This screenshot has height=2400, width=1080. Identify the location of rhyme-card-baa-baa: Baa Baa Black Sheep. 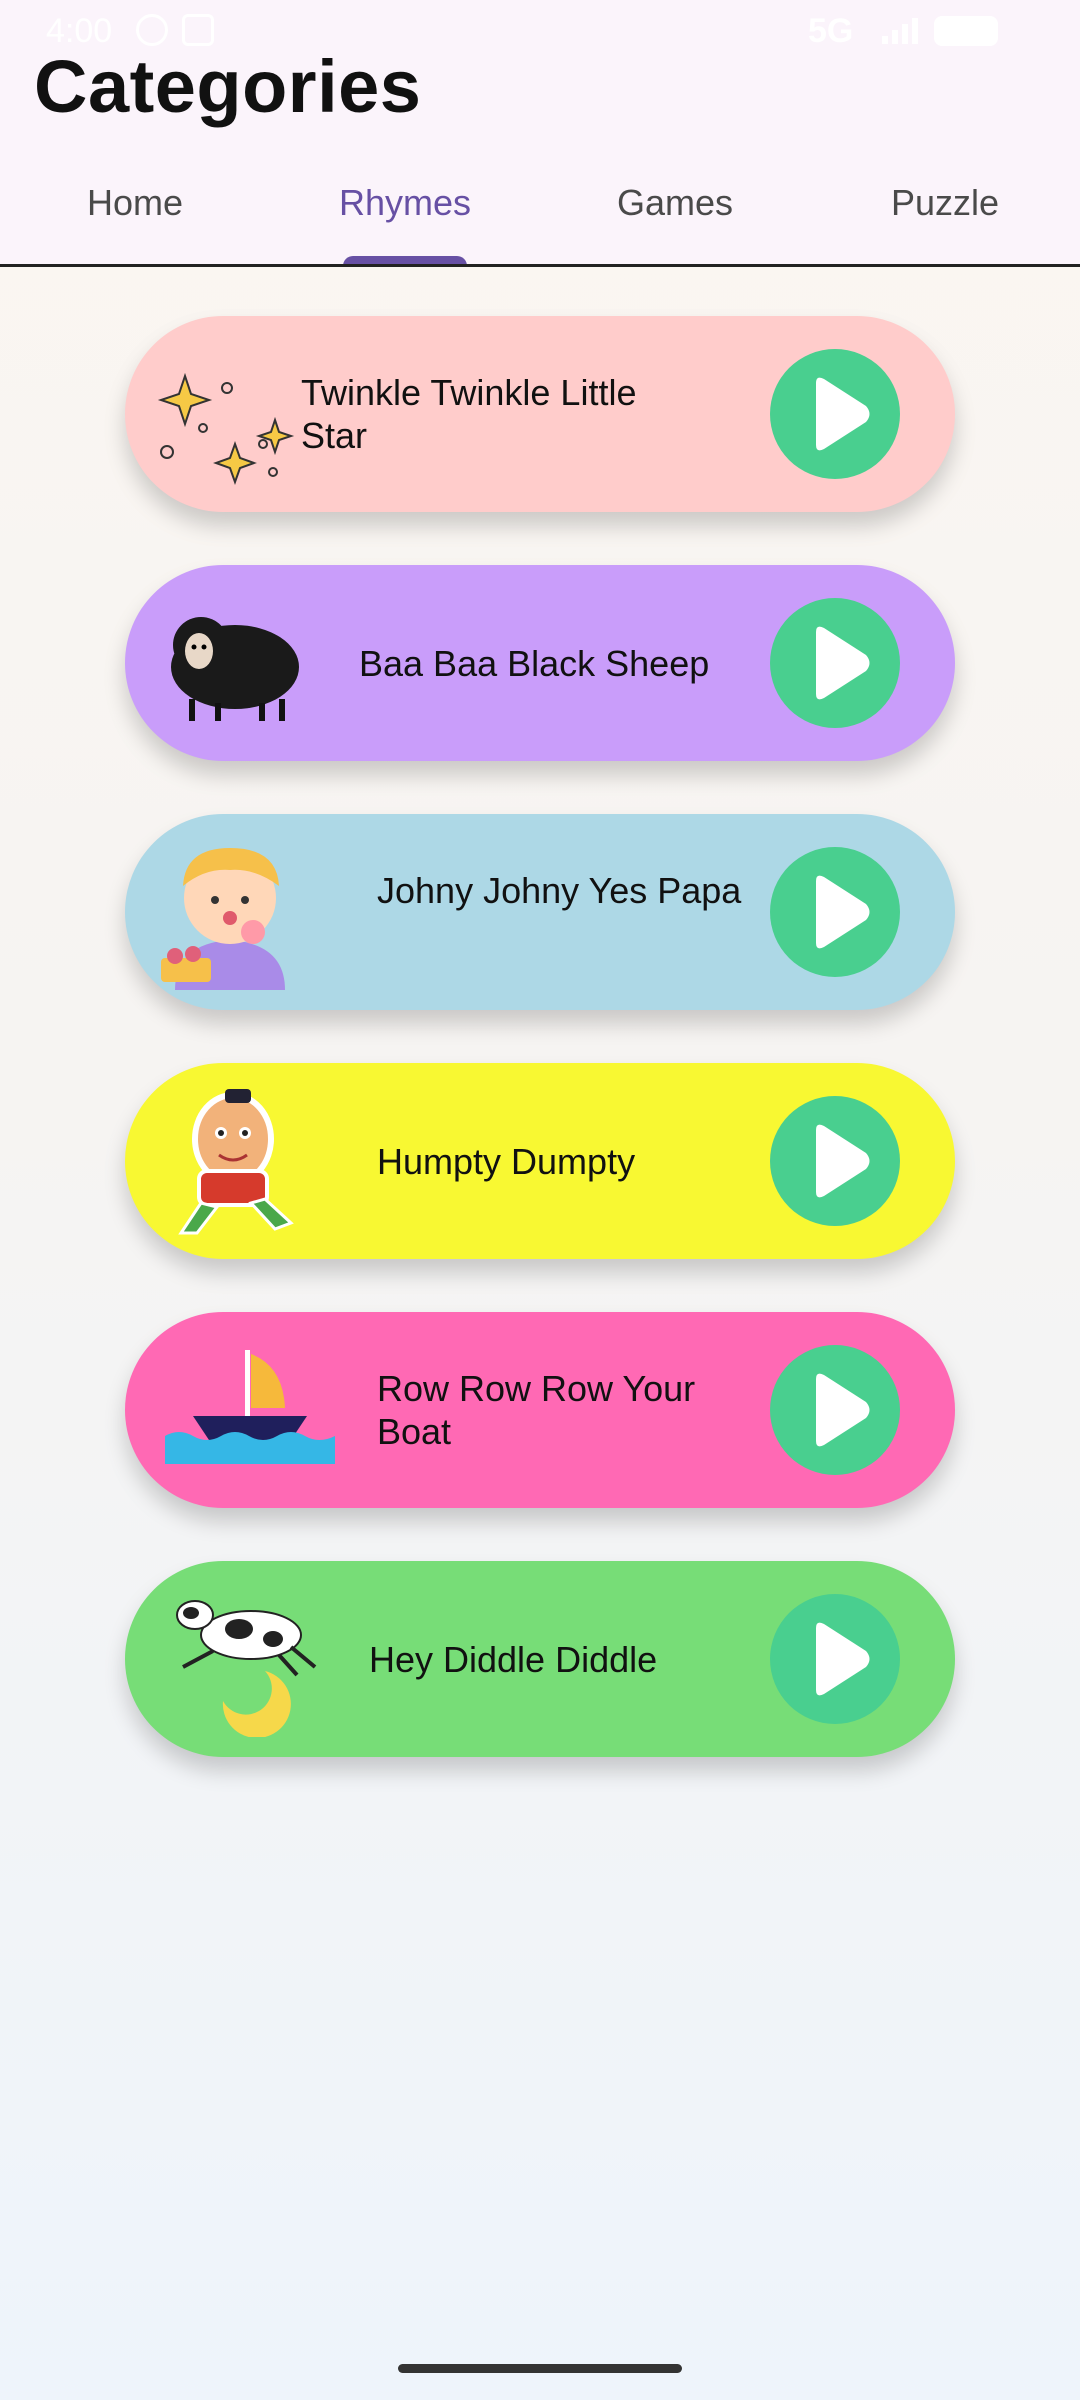
(540, 663).